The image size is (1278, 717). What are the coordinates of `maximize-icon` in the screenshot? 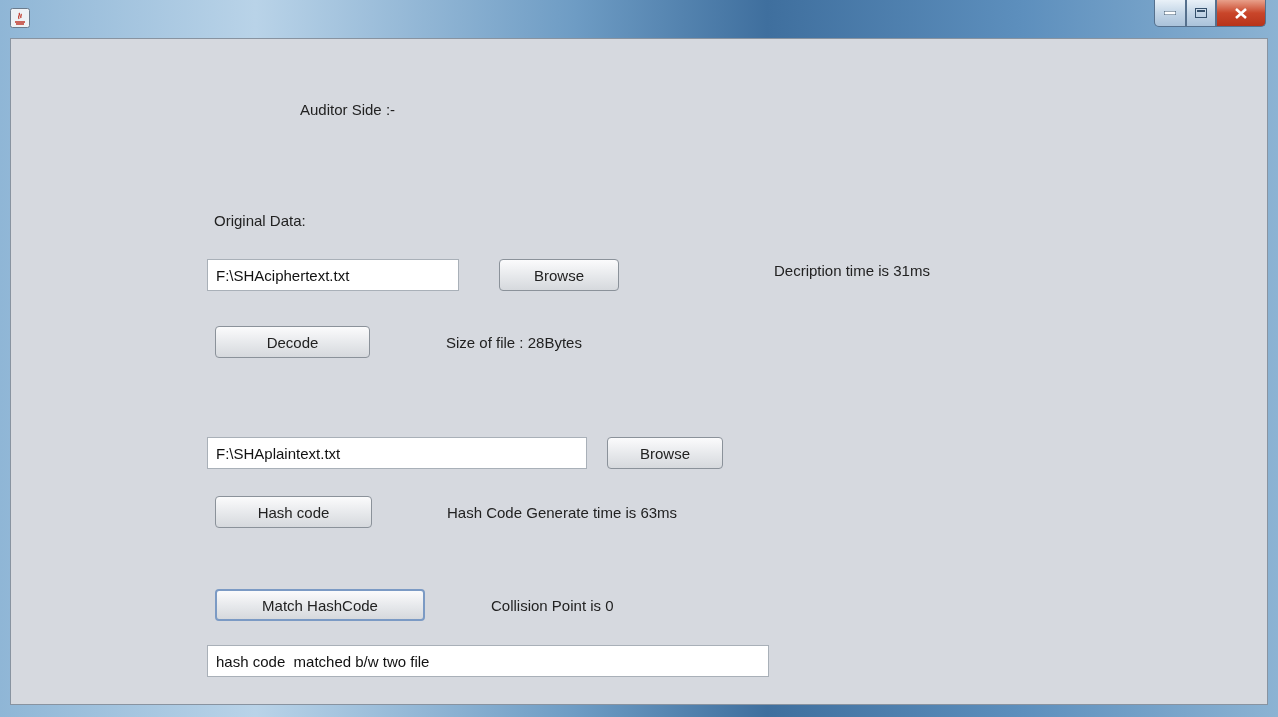 It's located at (1201, 13).